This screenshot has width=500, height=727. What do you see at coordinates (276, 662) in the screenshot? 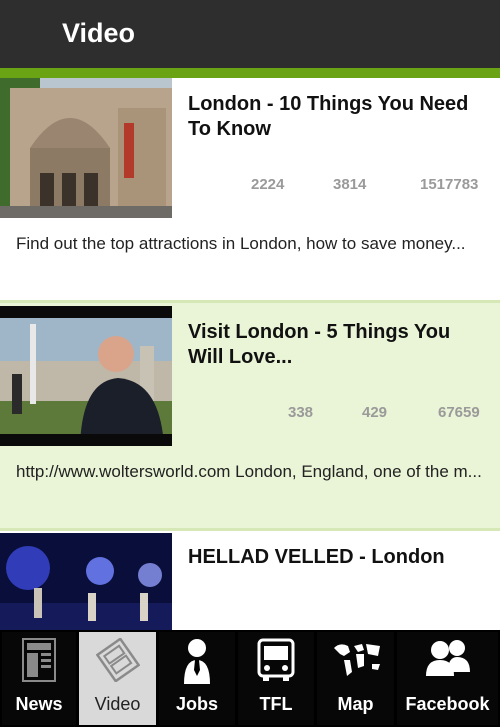
I see `bus-icon` at bounding box center [276, 662].